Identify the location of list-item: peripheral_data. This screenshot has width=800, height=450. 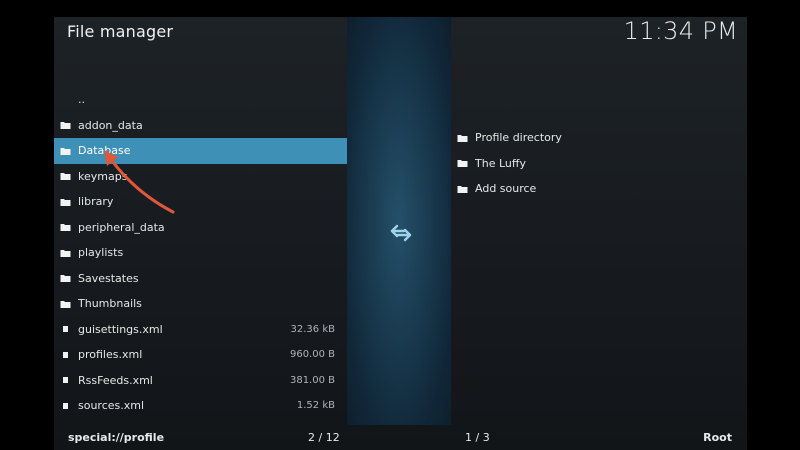
(200, 228).